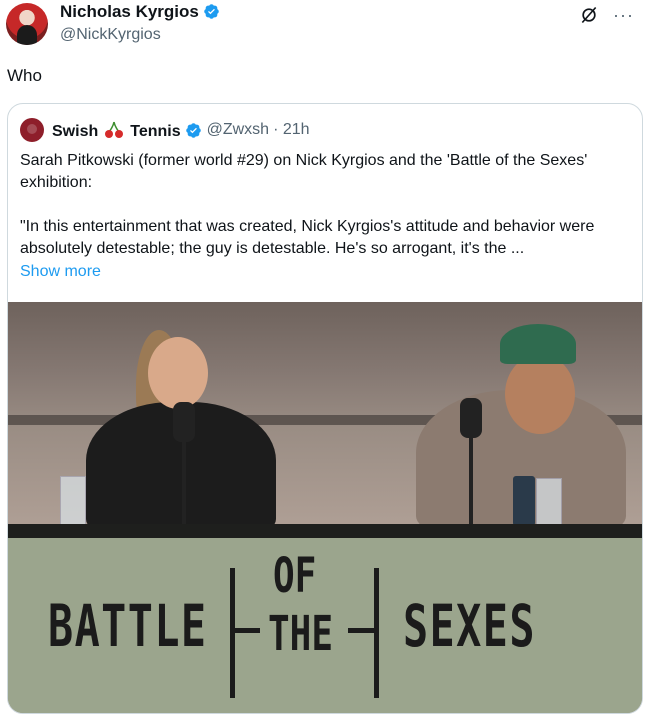 The width and height of the screenshot is (646, 721). Describe the element at coordinates (589, 15) in the screenshot. I see `grok-icon` at that location.